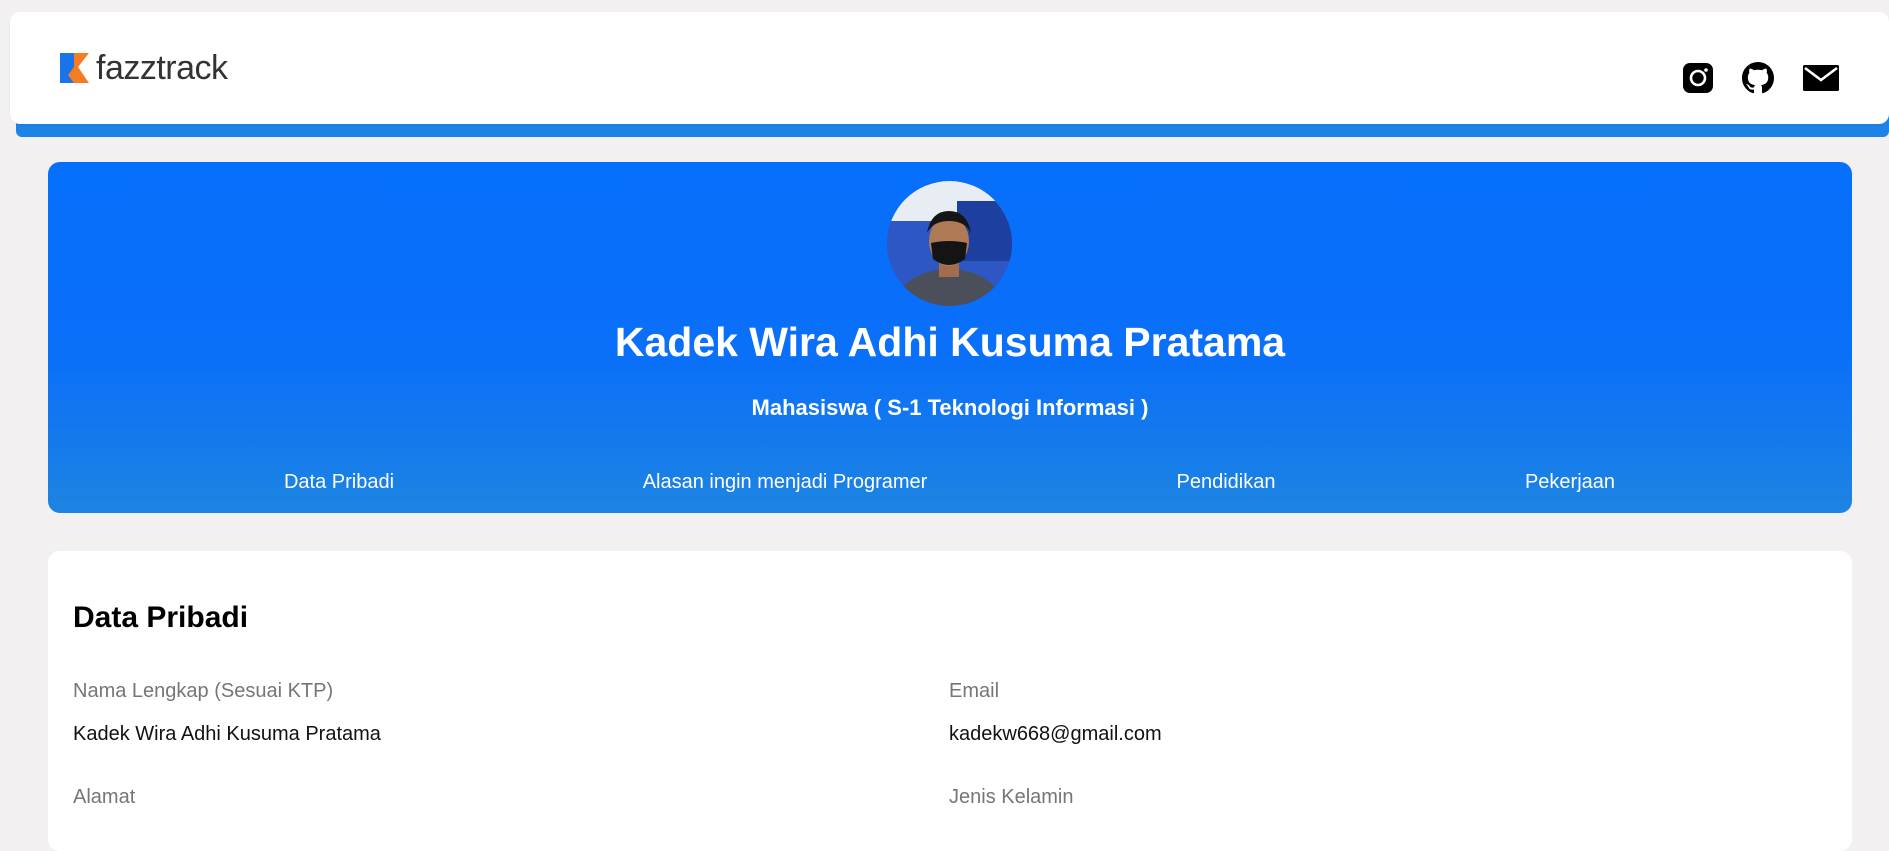  Describe the element at coordinates (162, 67) in the screenshot. I see `brand-name: fazztrack` at that location.